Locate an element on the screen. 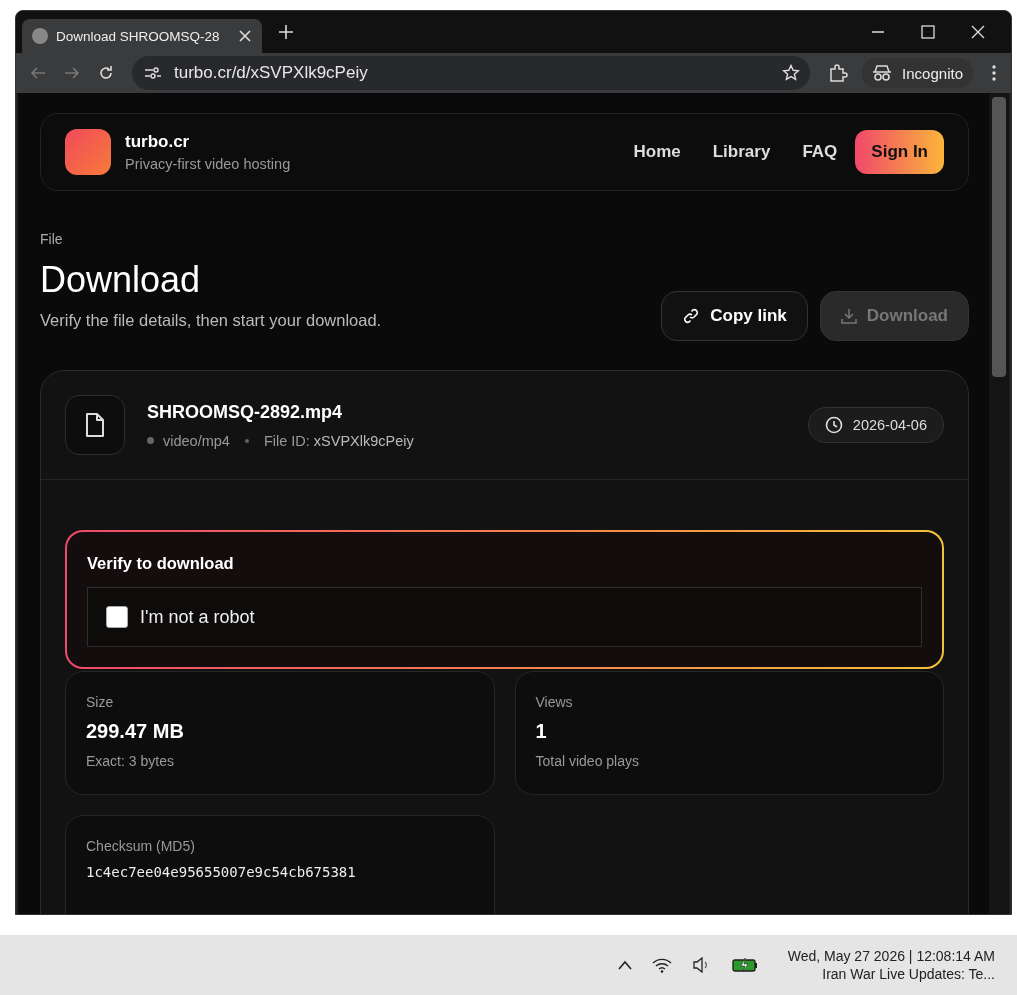 This screenshot has width=1017, height=995. incognito-button: Incognito is located at coordinates (917, 73).